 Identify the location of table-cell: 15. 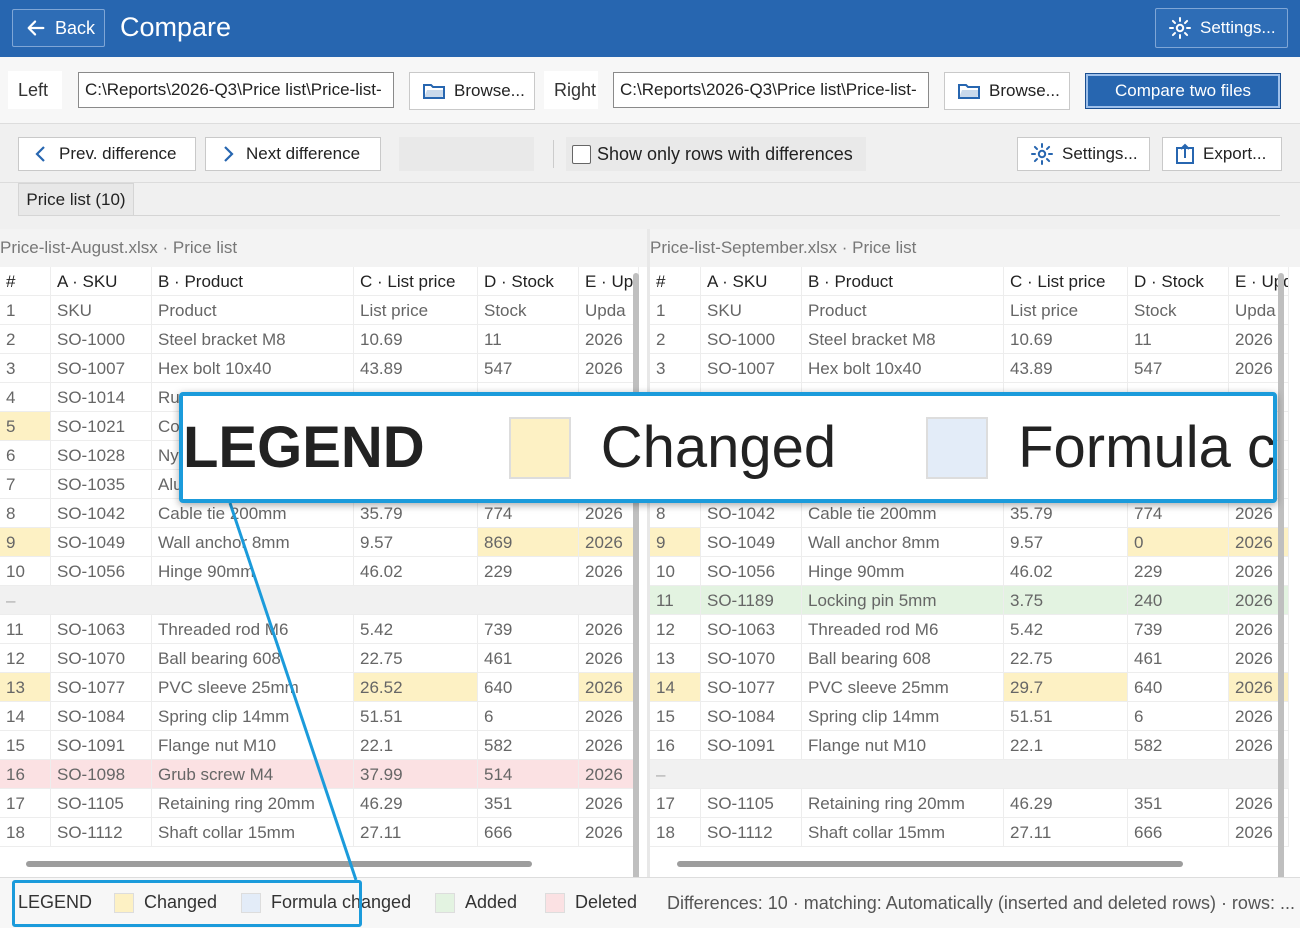
(675, 716).